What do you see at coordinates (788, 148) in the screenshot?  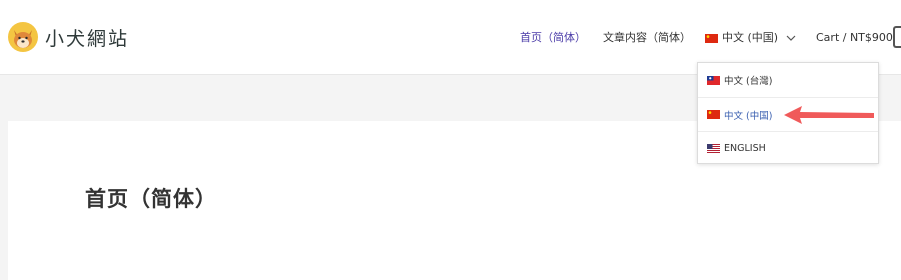 I see `language-option-english: ENGLISH` at bounding box center [788, 148].